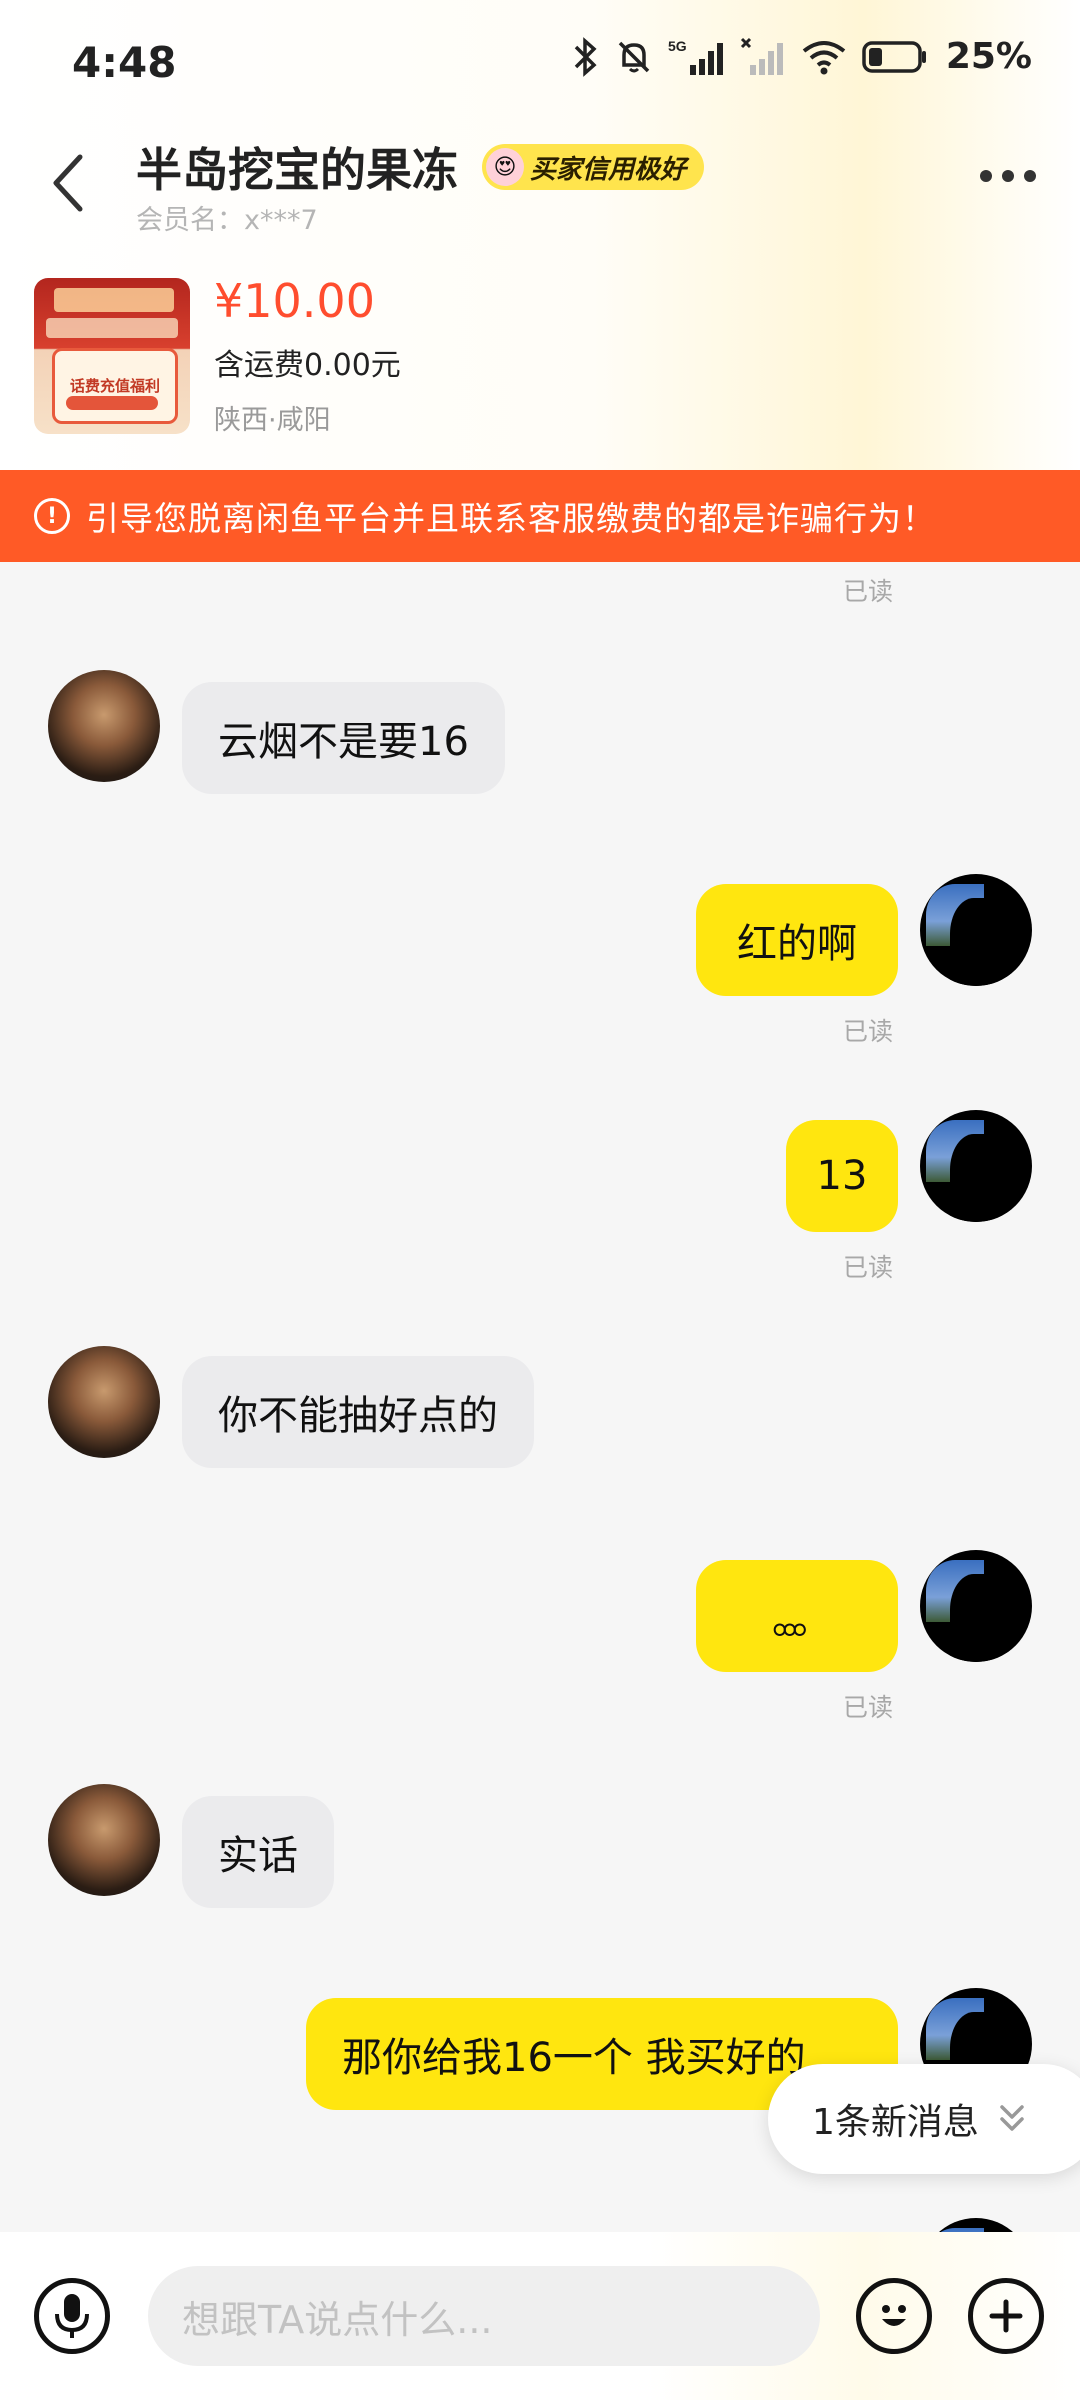  What do you see at coordinates (258, 1852) in the screenshot?
I see `message-bubble: 实话` at bounding box center [258, 1852].